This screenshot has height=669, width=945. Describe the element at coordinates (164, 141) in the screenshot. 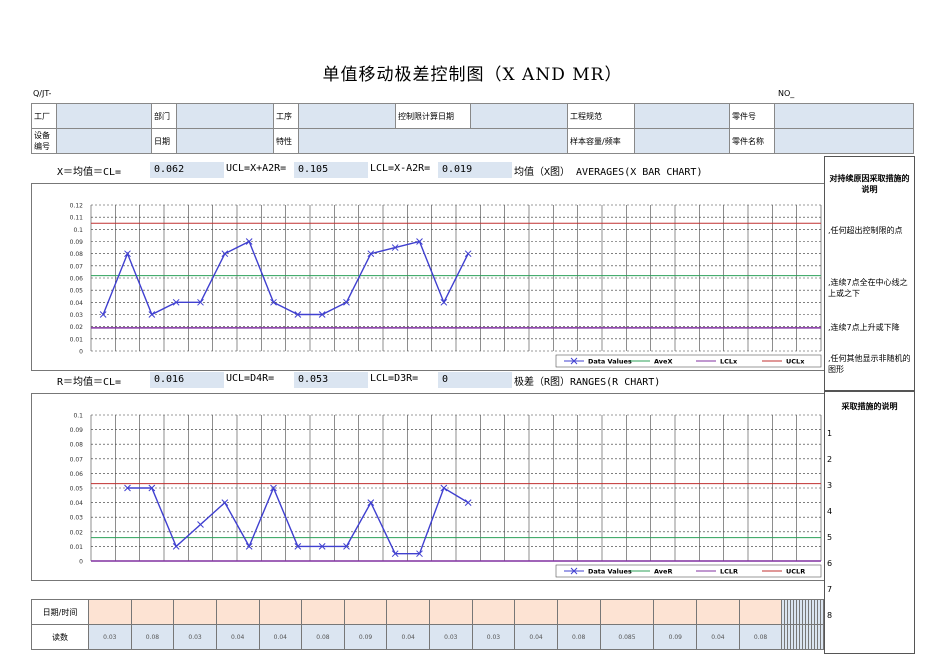

I see `header-label: 日期` at that location.